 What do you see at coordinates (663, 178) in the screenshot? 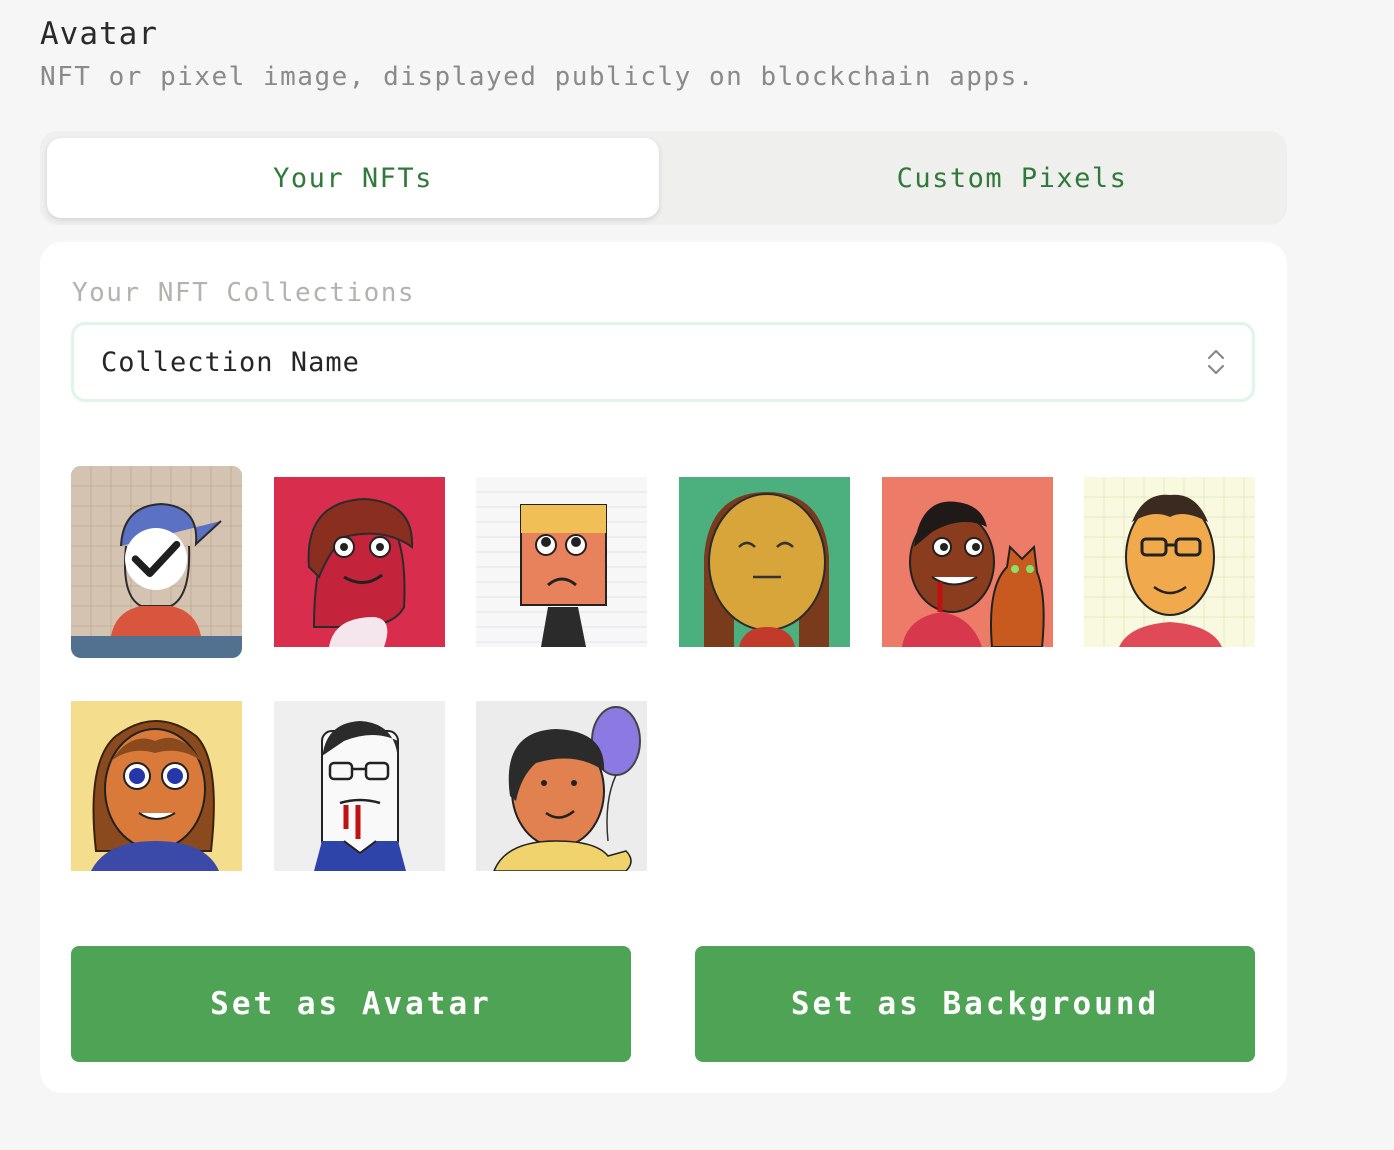
I see `avatar-source-tabs: Your NFTs Custom Pixels` at bounding box center [663, 178].